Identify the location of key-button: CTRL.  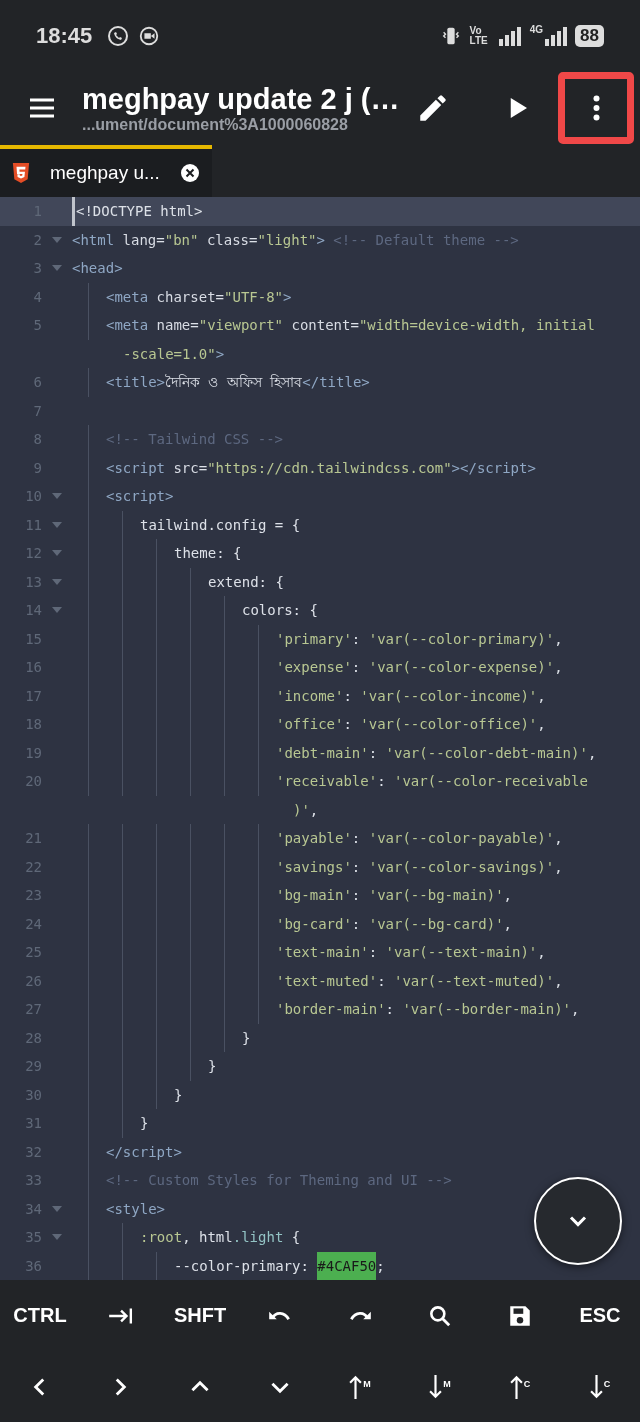
(40, 1315).